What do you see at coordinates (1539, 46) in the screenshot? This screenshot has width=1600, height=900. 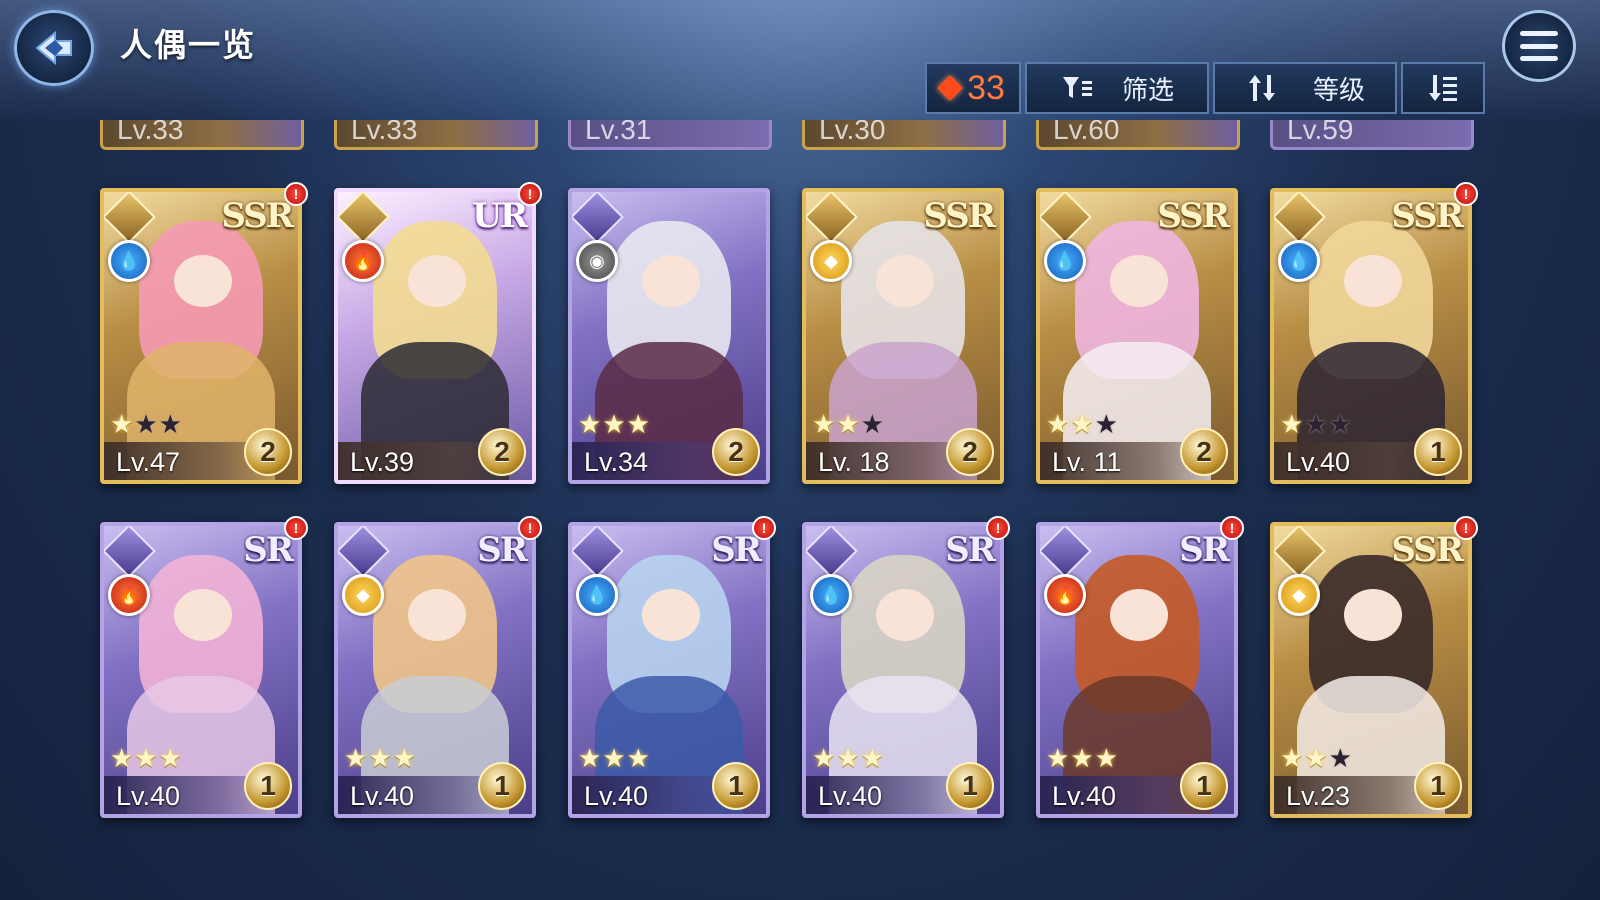 I see `menu-button` at bounding box center [1539, 46].